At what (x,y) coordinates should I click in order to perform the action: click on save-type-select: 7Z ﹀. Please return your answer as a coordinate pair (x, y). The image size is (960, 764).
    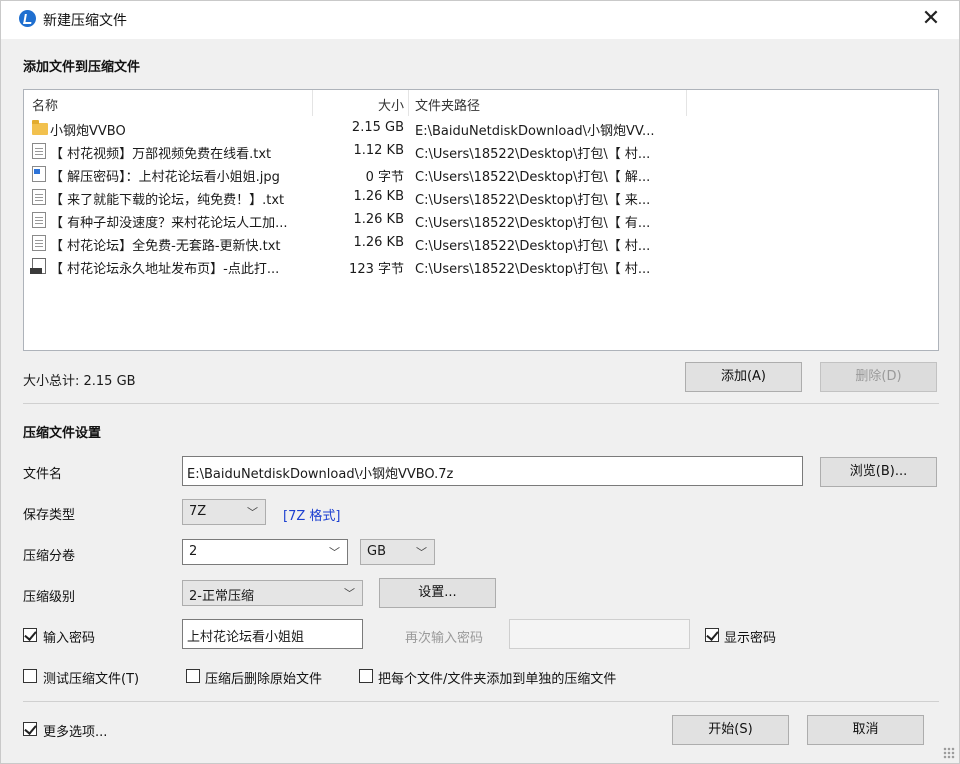
    Looking at the image, I should click on (224, 512).